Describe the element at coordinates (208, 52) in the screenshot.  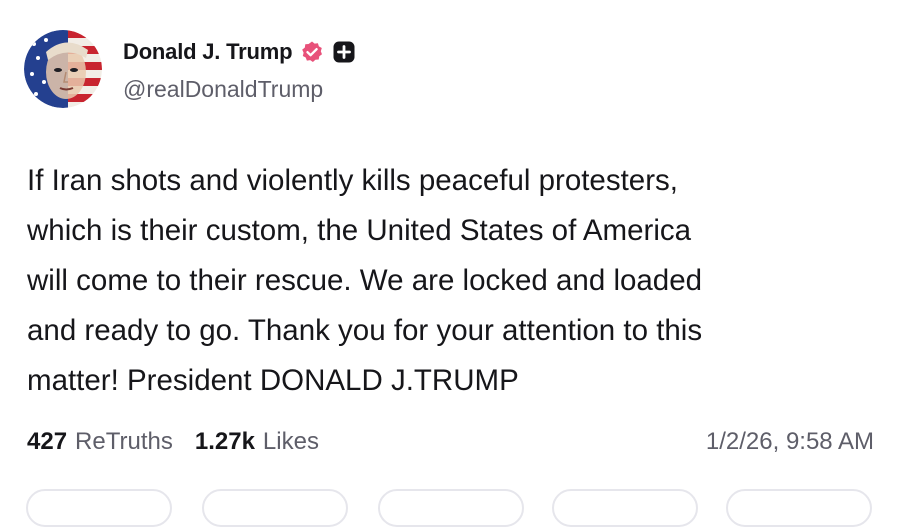
I see `author-display-name: Donald J. Trump` at that location.